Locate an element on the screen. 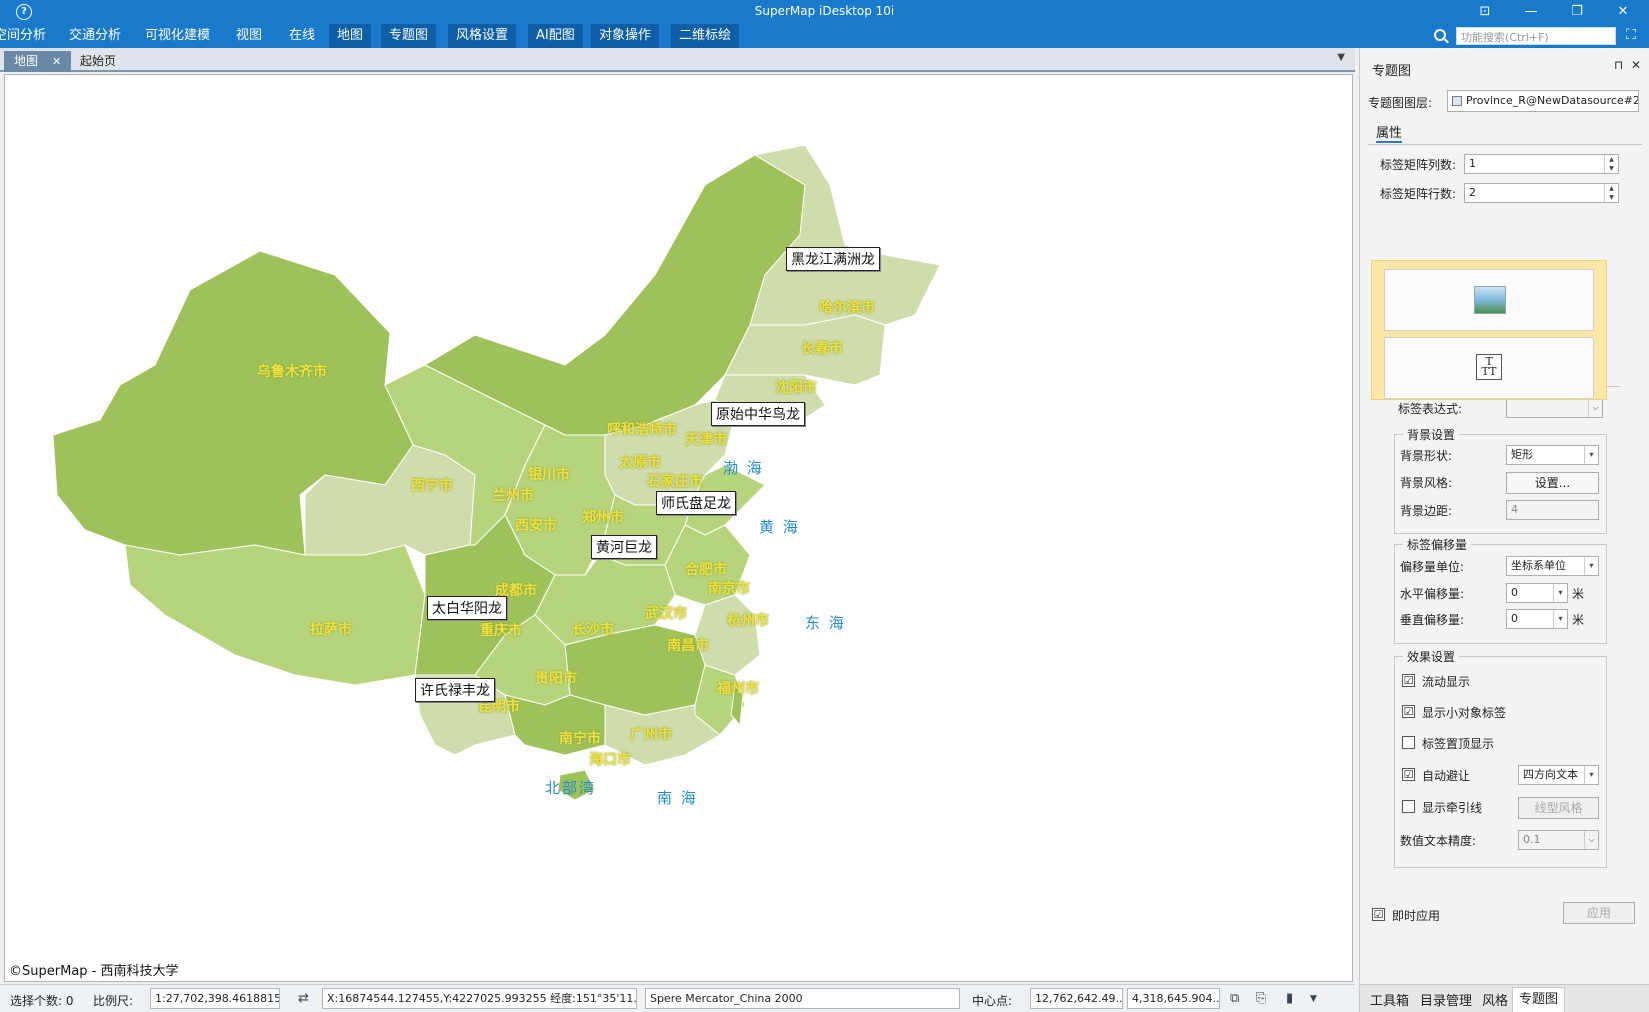  center-label: 中心点: is located at coordinates (992, 1001).